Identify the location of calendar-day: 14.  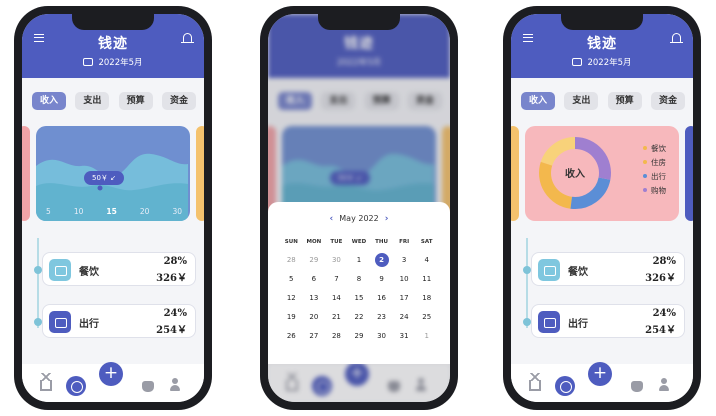
(336, 298).